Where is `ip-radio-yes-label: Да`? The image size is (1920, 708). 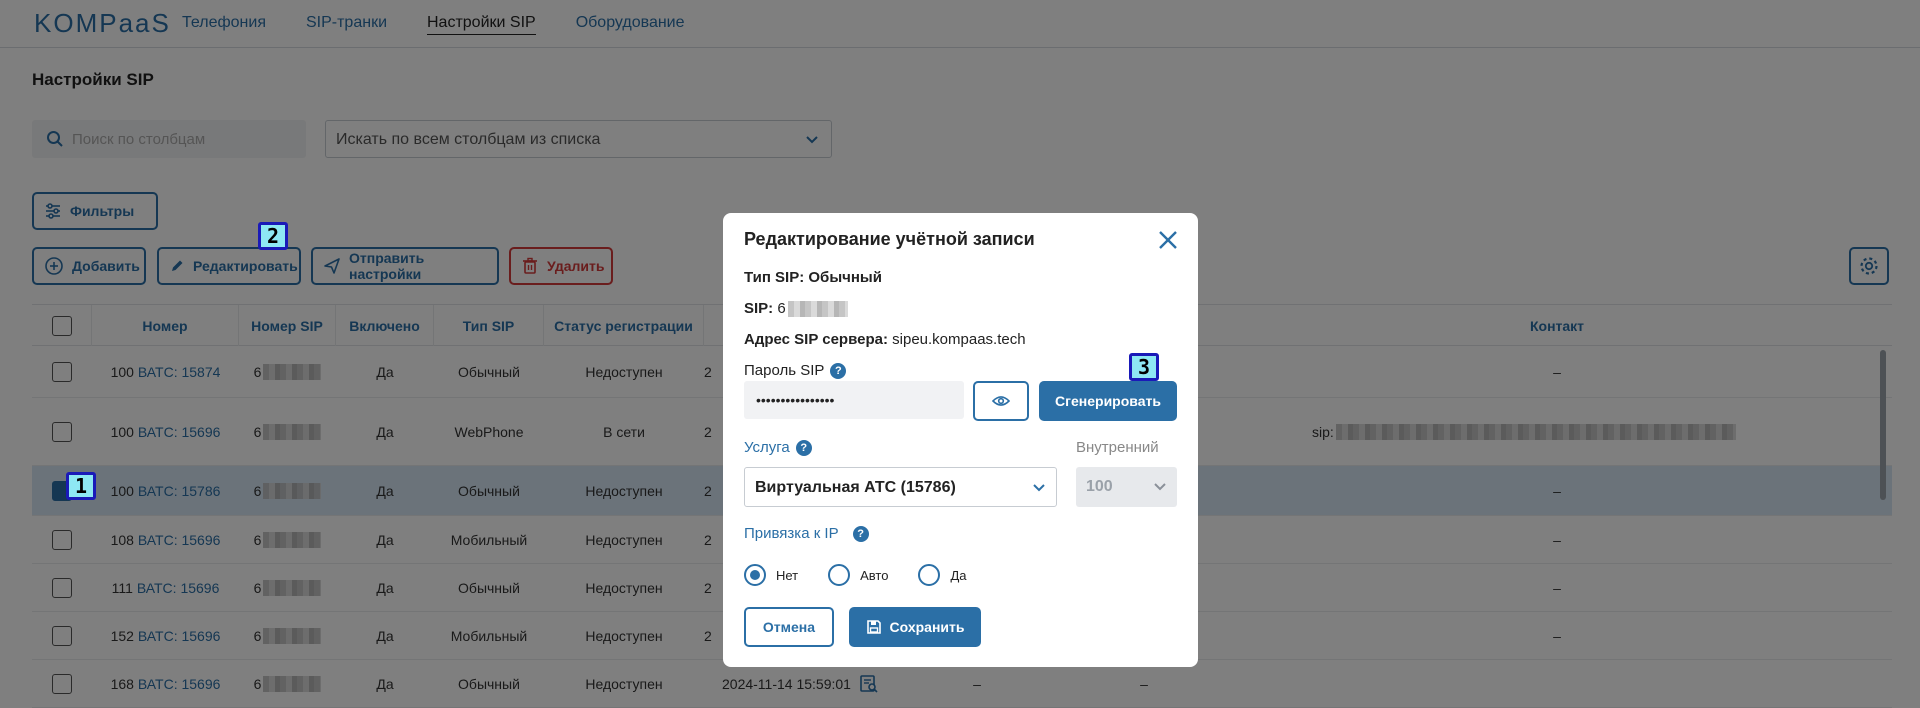
ip-radio-yes-label: Да is located at coordinates (958, 575).